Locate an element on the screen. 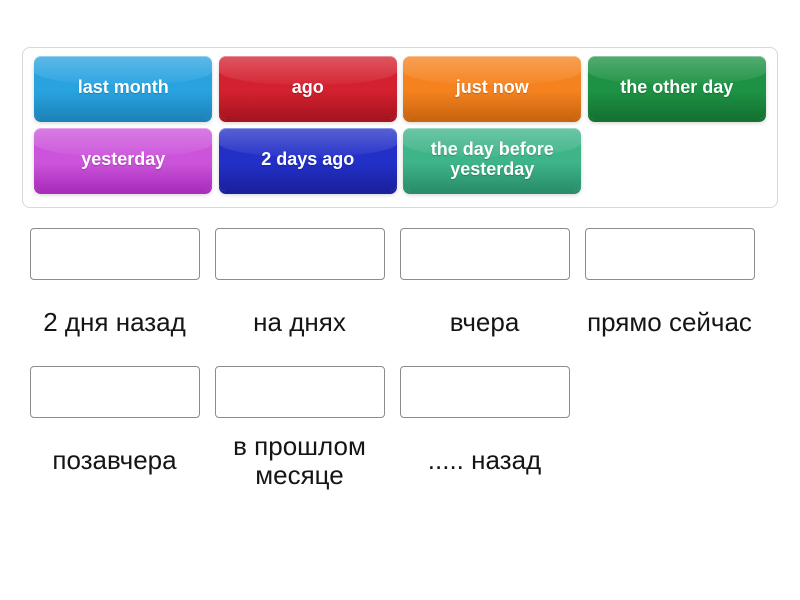 This screenshot has width=800, height=600. draggable-tile-the-day-before-yesterday: the day before yesterday is located at coordinates (492, 159).